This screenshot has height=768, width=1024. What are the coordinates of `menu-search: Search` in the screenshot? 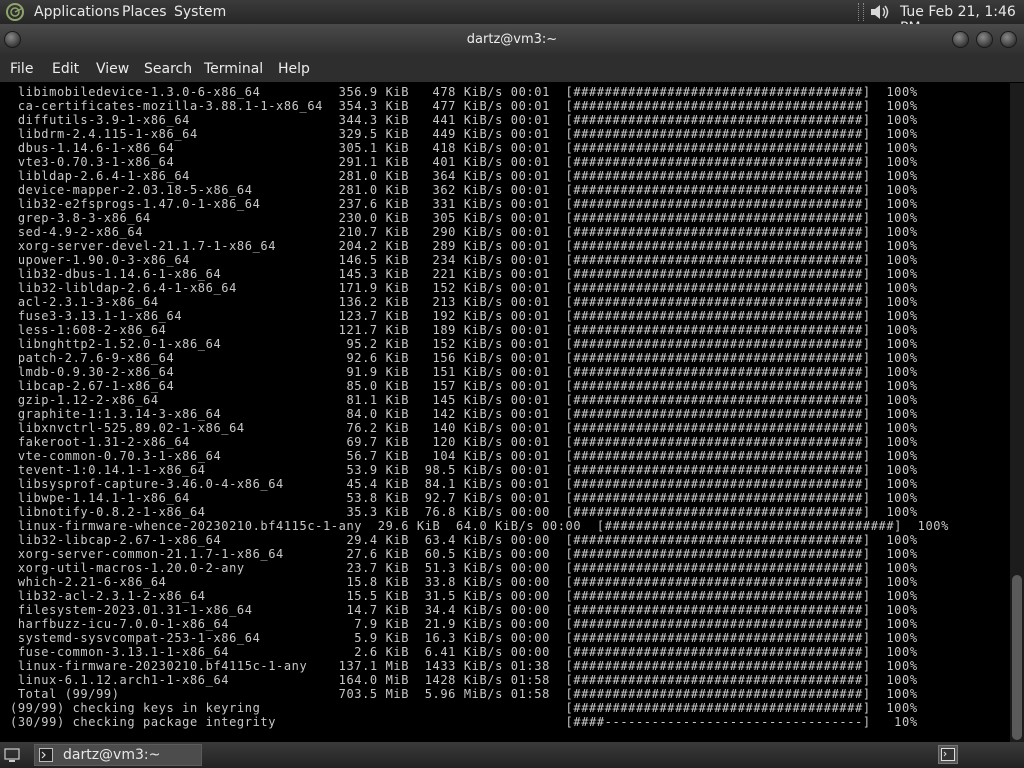 It's located at (168, 69).